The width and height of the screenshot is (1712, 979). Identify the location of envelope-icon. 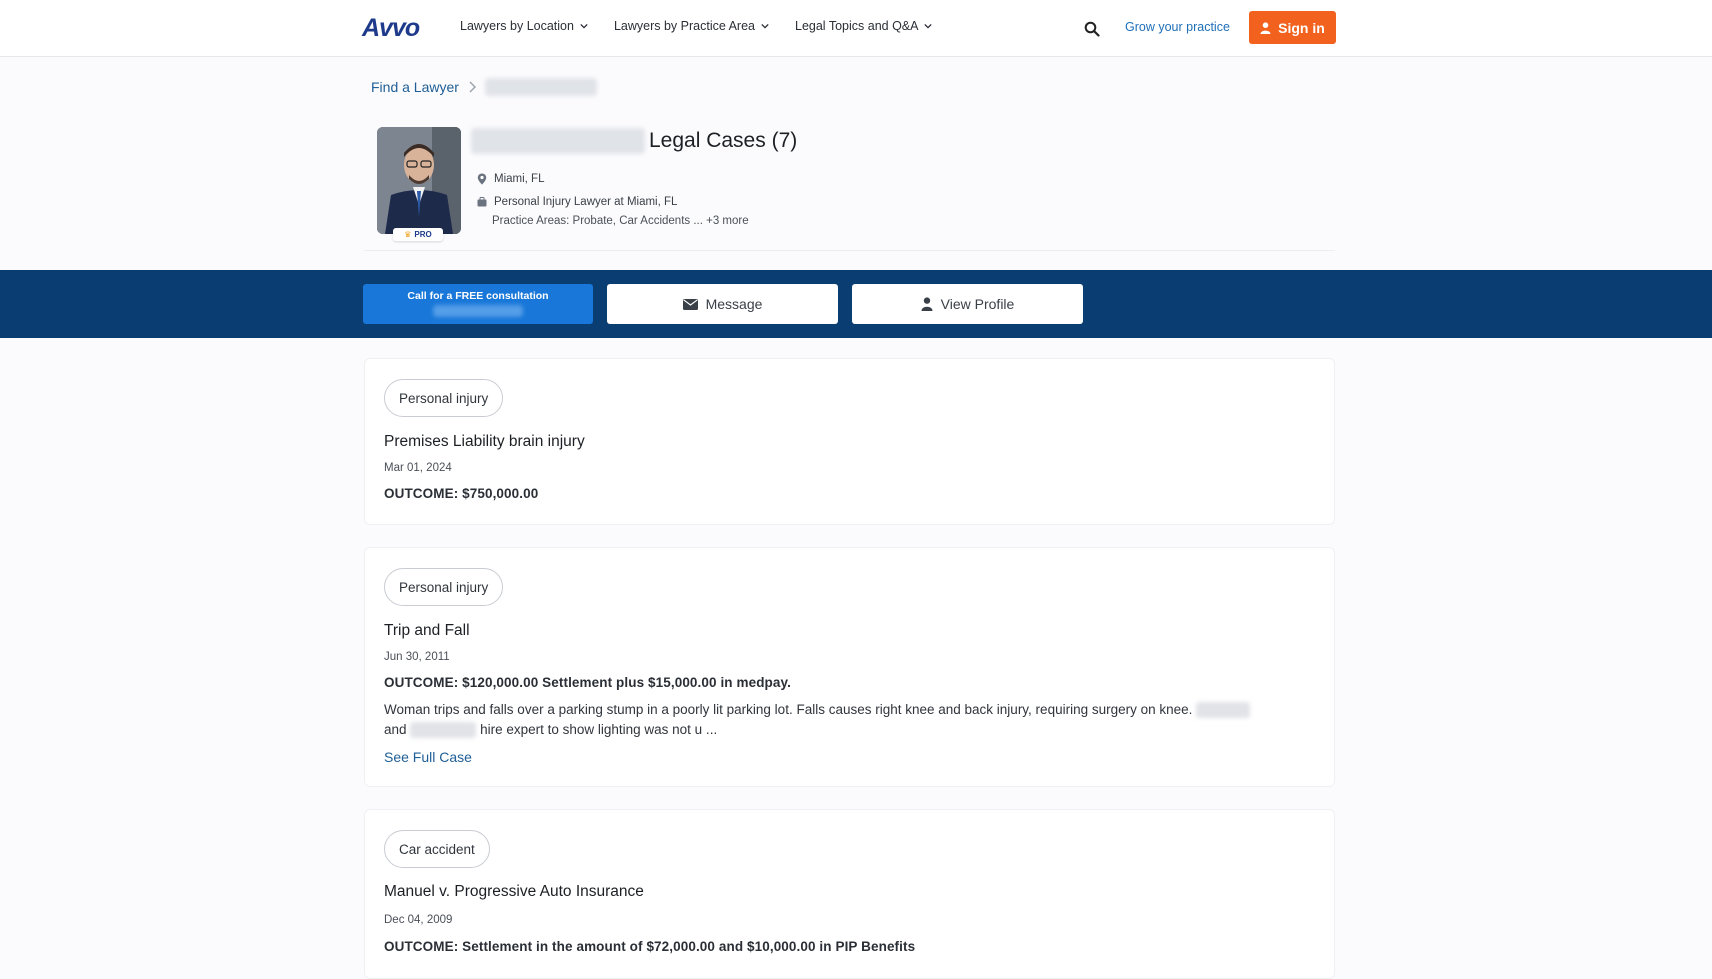
(690, 304).